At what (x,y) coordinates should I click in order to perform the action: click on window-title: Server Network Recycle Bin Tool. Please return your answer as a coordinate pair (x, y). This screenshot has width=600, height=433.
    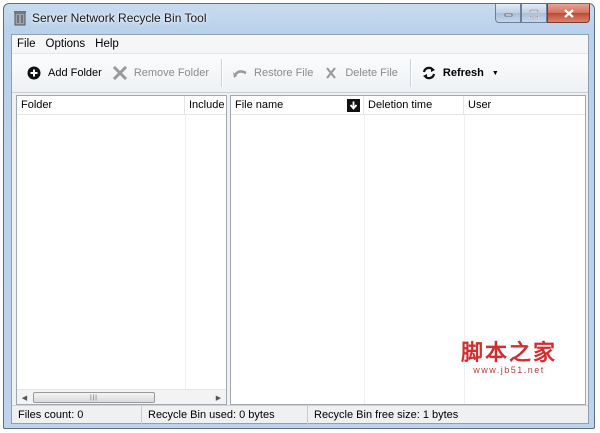
    Looking at the image, I should click on (119, 18).